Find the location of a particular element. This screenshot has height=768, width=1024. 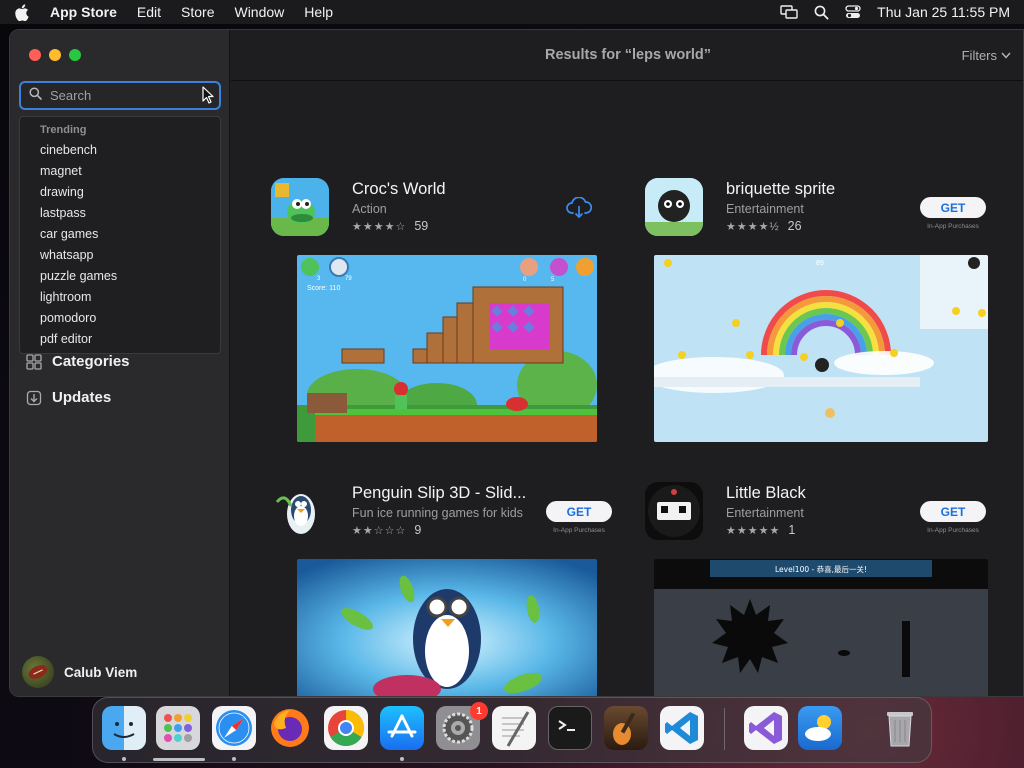

updates-icon is located at coordinates (34, 397).